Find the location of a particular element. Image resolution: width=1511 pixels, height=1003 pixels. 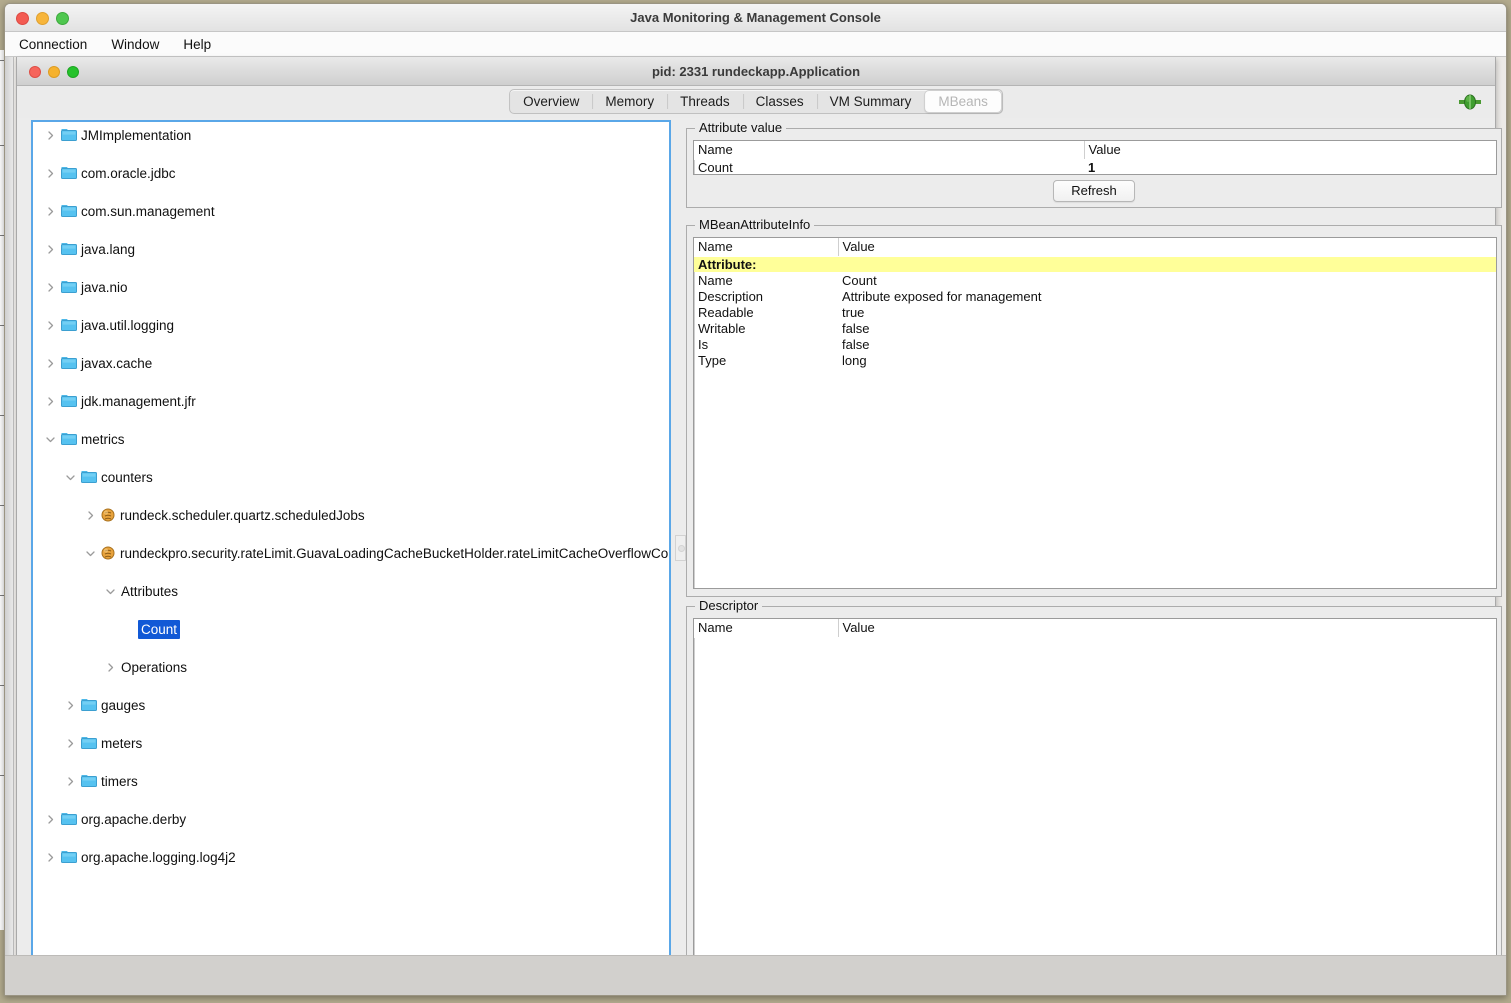

tree-item: Count is located at coordinates (351, 629).